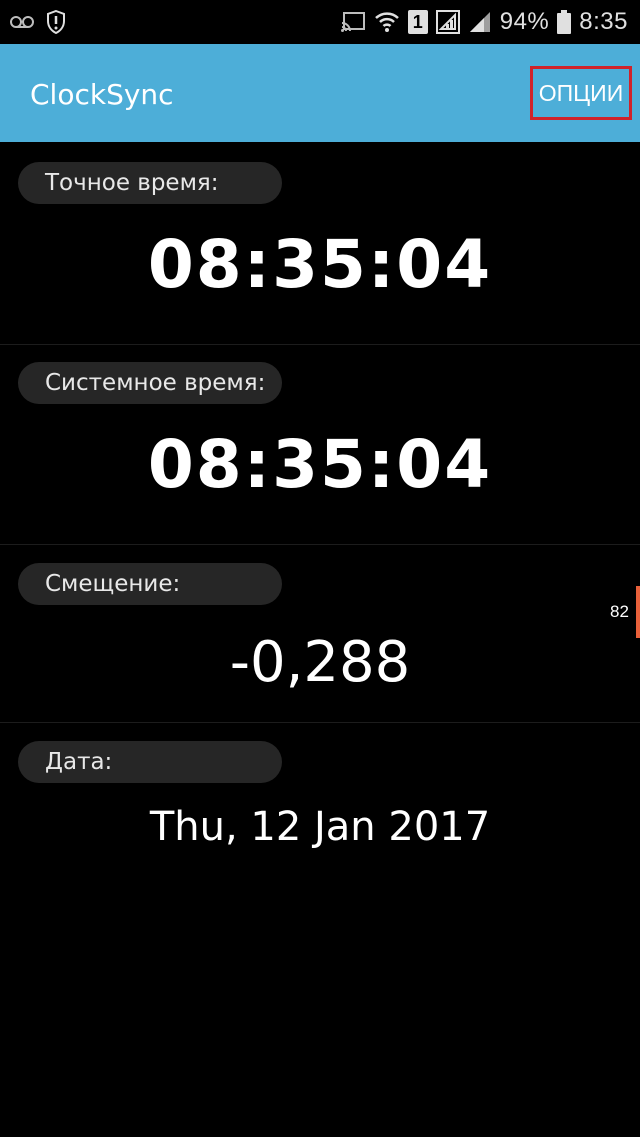  What do you see at coordinates (320, 827) in the screenshot?
I see `date-value: Thu, 12 Jan 2017` at bounding box center [320, 827].